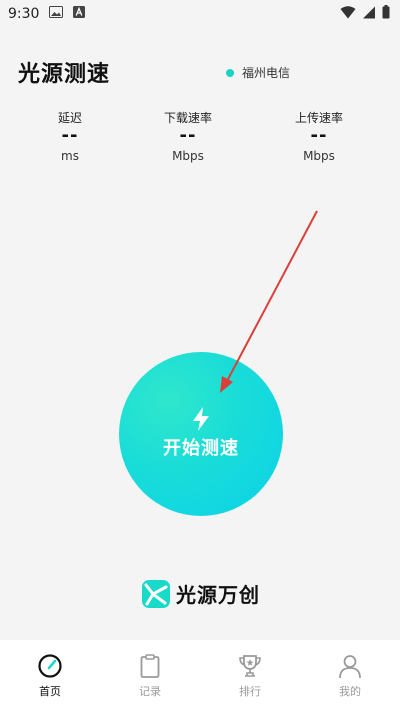 This screenshot has height=711, width=400. I want to click on trophy-icon, so click(250, 665).